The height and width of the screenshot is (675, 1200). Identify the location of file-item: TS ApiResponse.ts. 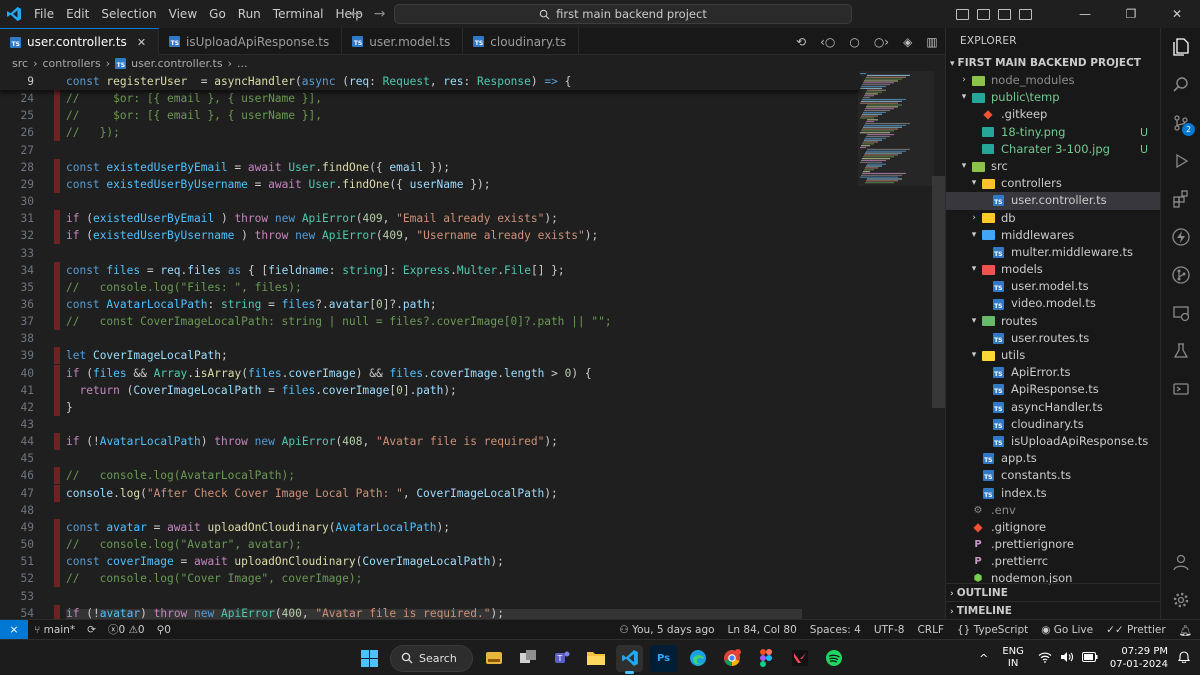
(1053, 389).